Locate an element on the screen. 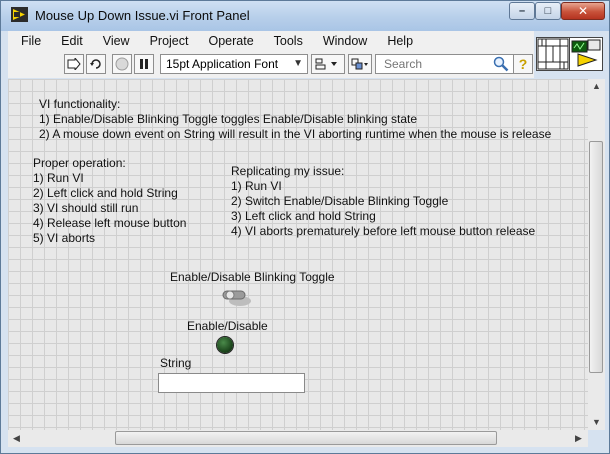 The height and width of the screenshot is (454, 610). chevron-down-icon: ▼ is located at coordinates (298, 63).